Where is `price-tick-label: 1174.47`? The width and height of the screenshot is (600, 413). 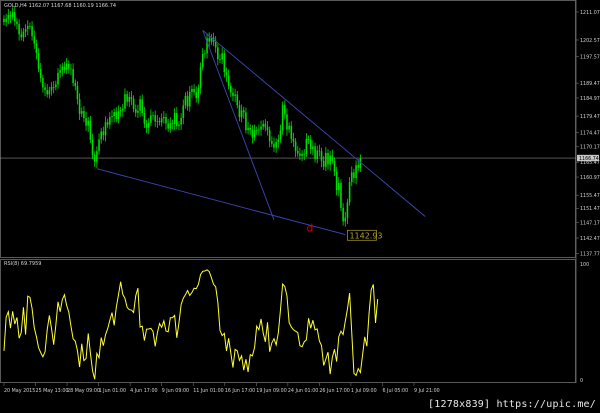
price-tick-label: 1174.47 is located at coordinates (590, 133).